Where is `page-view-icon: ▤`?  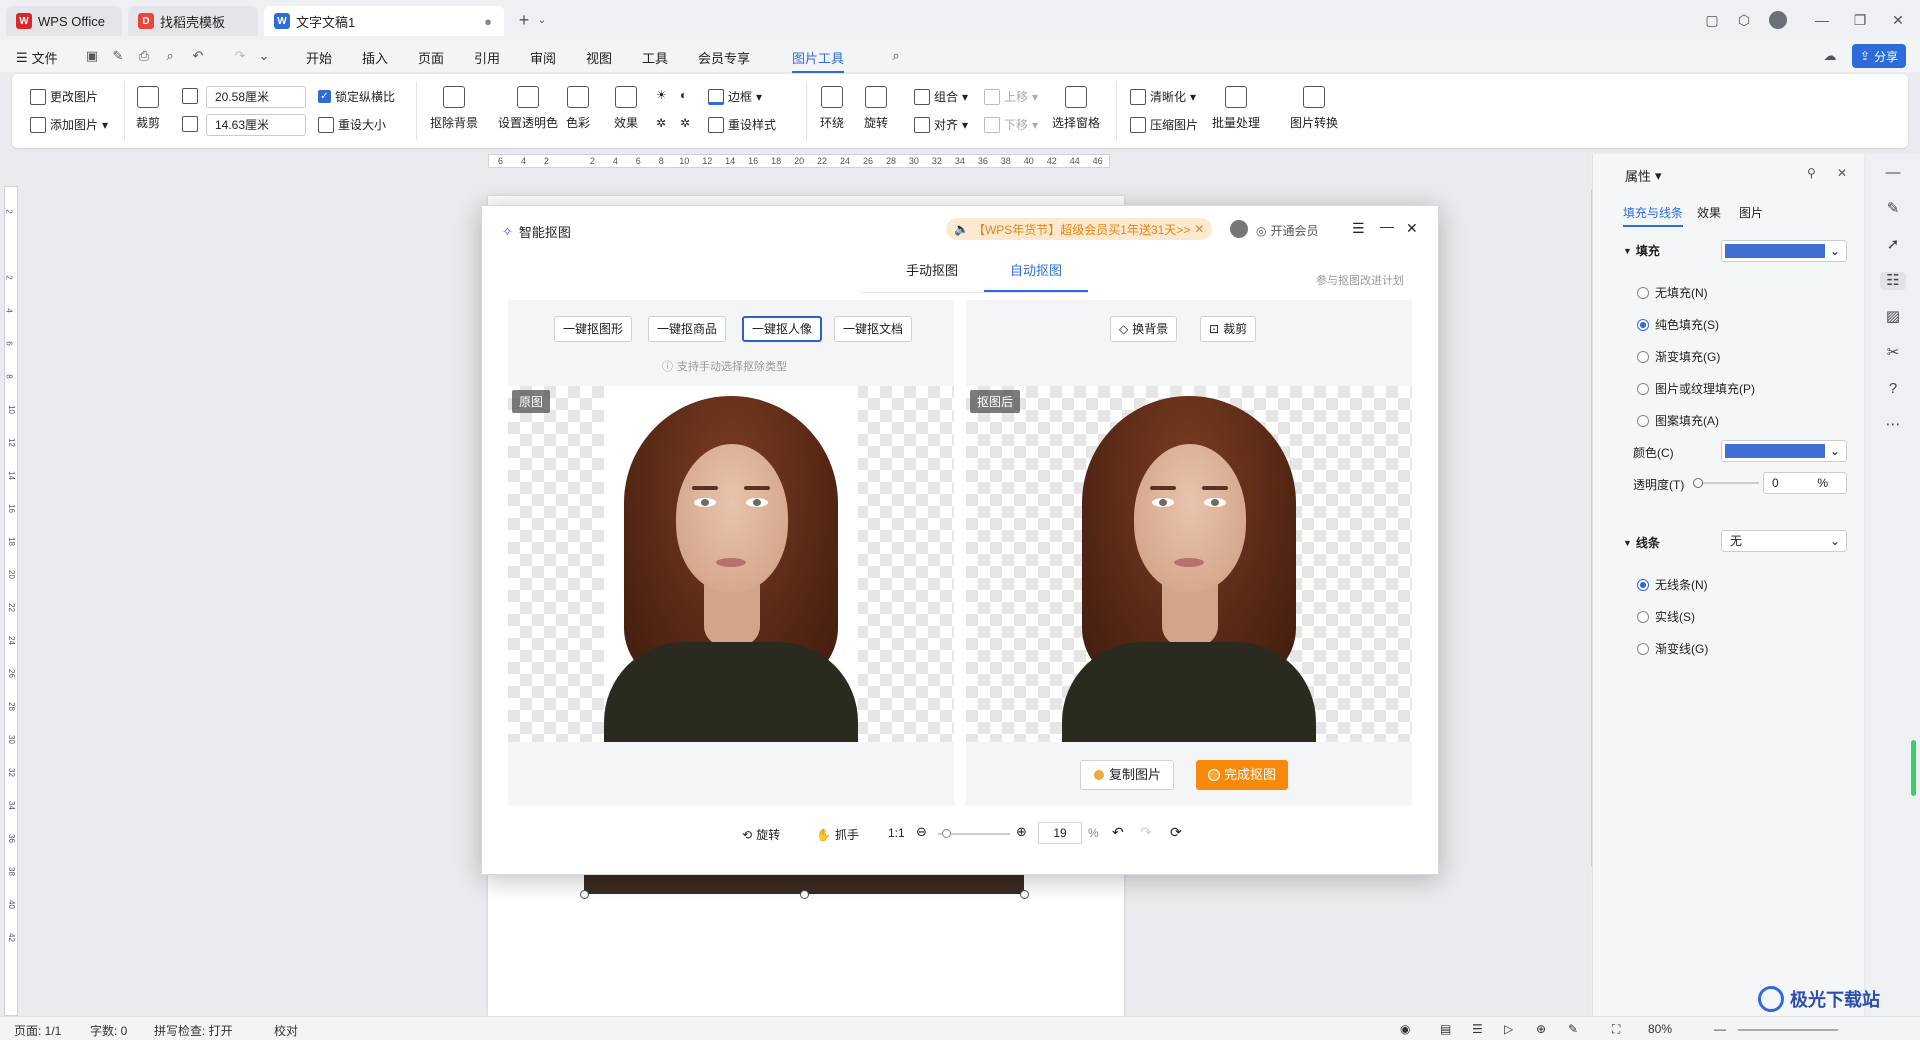 page-view-icon: ▤ is located at coordinates (1445, 1029).